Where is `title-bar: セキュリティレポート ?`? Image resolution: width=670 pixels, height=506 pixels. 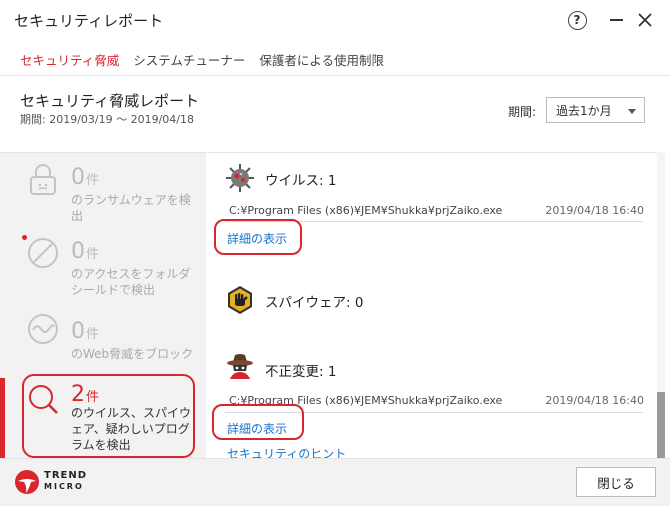
title-bar: セキュリティレポート ? is located at coordinates (335, 20).